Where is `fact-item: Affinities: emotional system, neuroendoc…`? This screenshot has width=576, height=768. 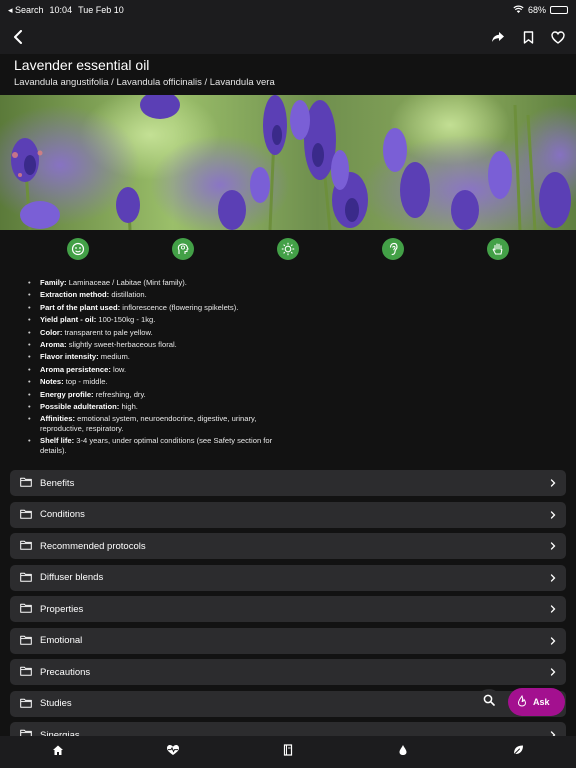 fact-item: Affinities: emotional system, neuroendoc… is located at coordinates (163, 423).